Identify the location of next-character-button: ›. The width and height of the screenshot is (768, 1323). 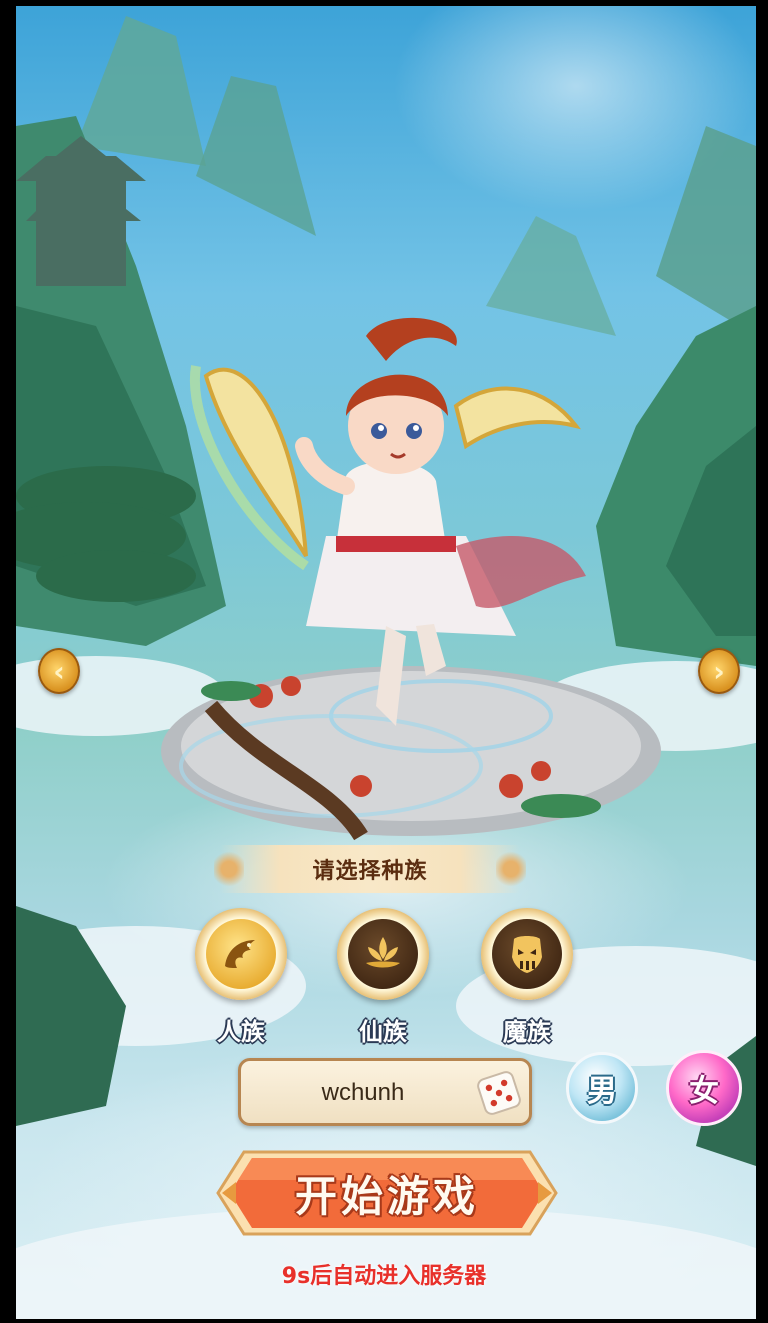
(719, 671).